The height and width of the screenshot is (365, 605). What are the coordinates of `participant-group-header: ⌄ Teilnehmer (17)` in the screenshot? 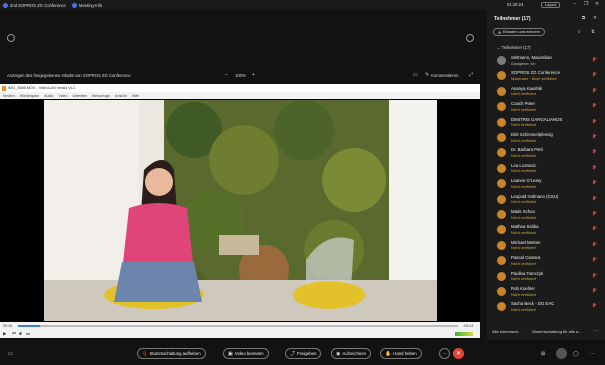 It's located at (514, 47).